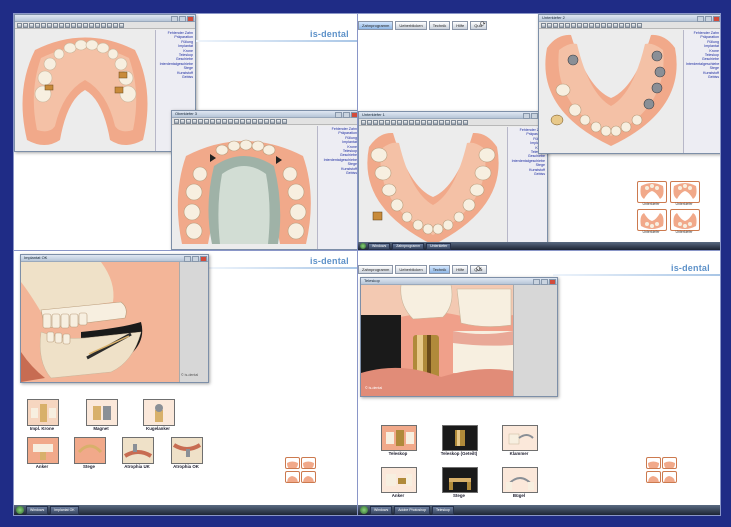 The image size is (731, 527). Describe the element at coordinates (64, 510) in the screenshot. I see `taskbar-item: Implantat OK` at that location.